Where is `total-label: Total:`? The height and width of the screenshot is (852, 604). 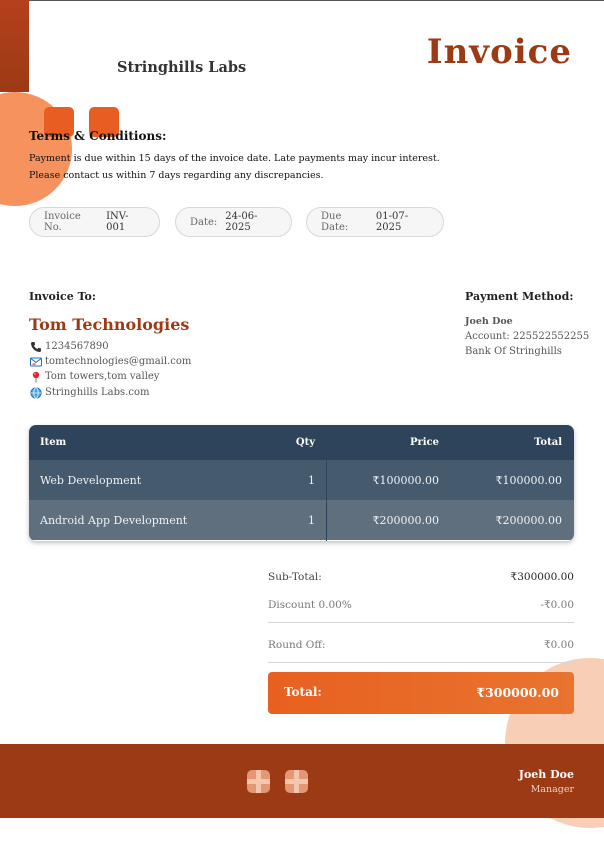 total-label: Total: is located at coordinates (303, 692).